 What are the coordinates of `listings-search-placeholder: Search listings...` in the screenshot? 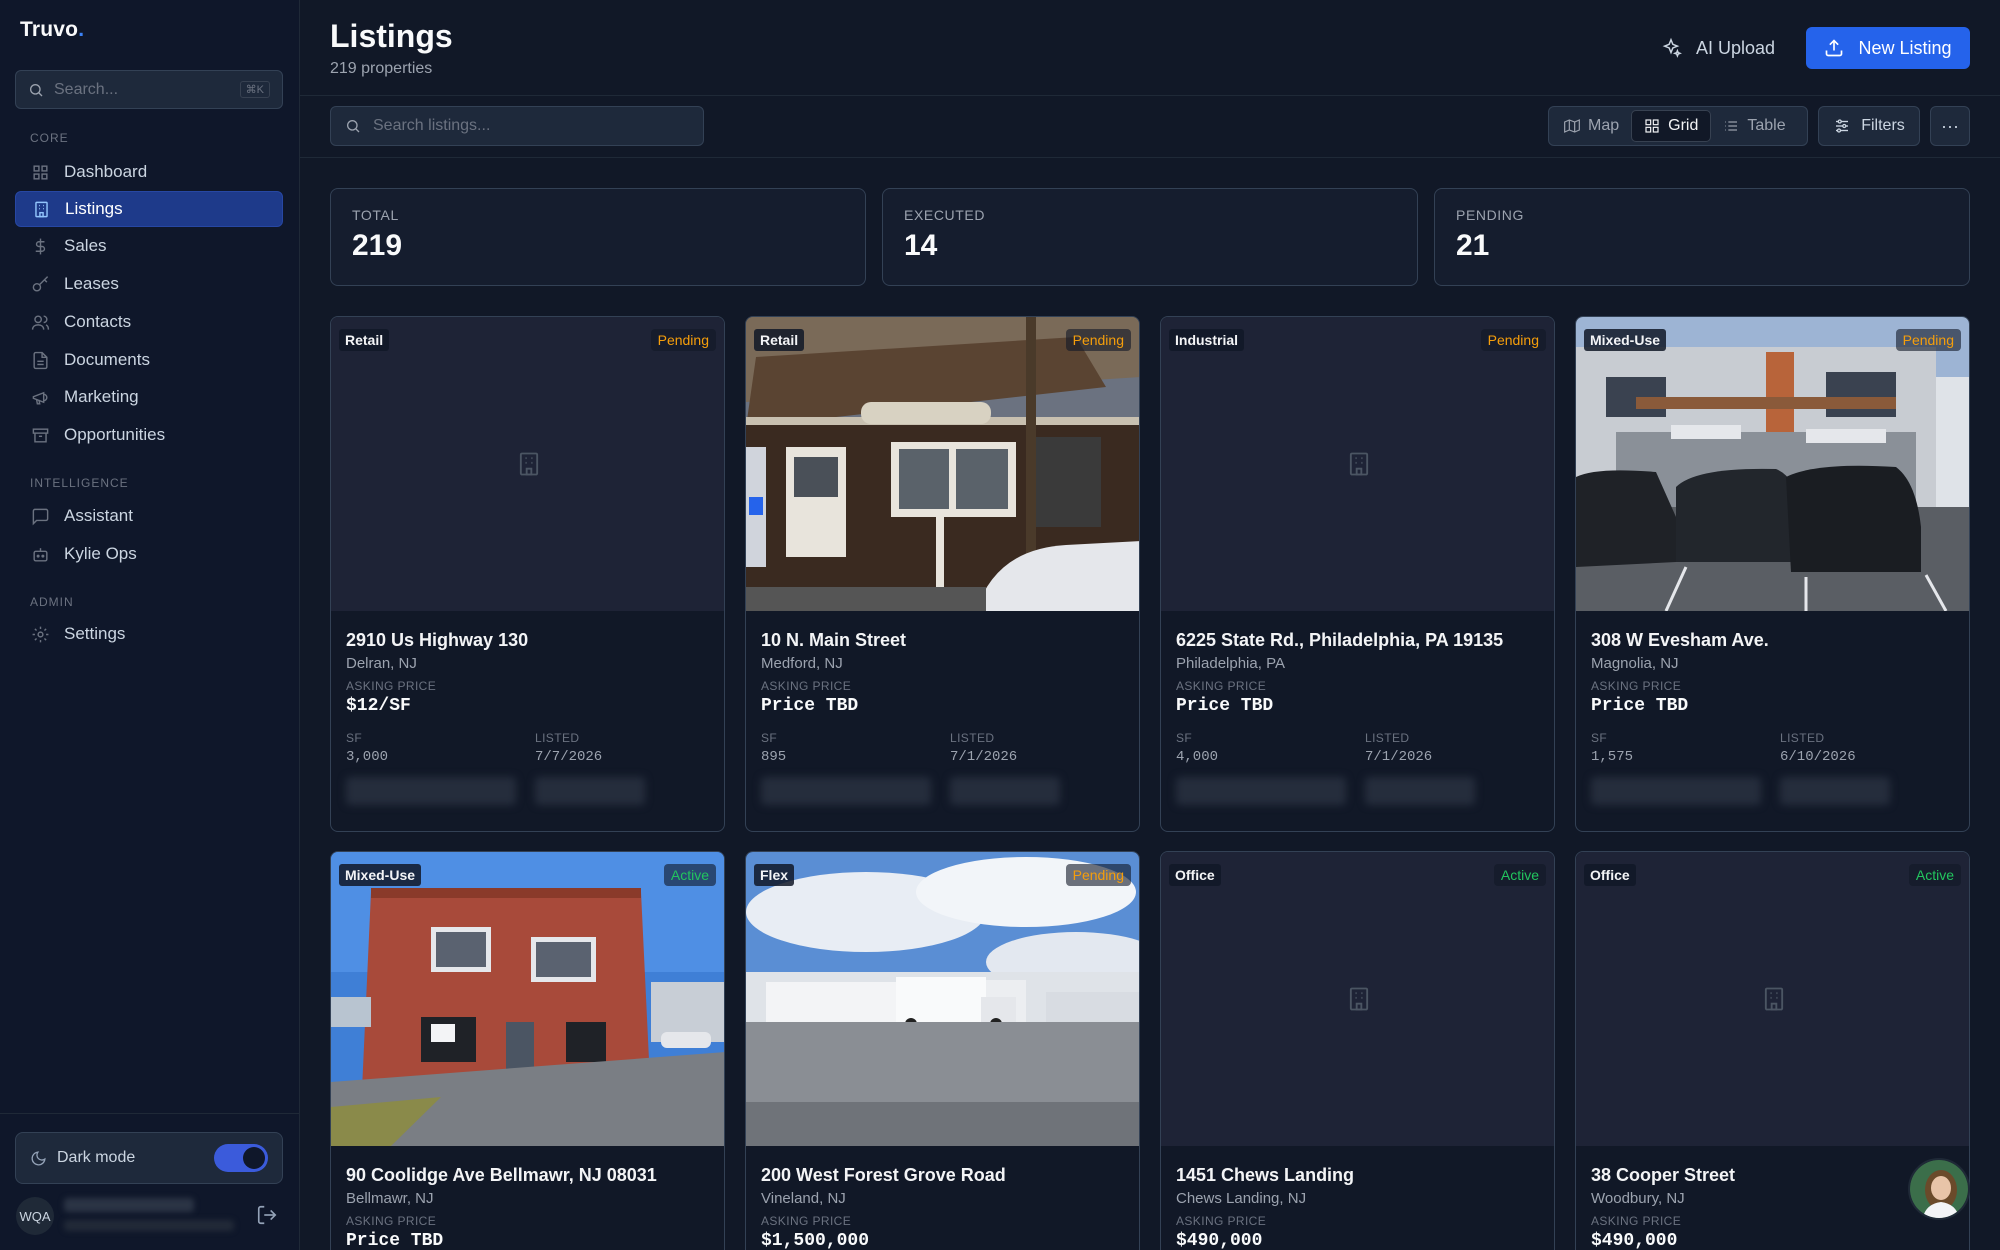 It's located at (432, 125).